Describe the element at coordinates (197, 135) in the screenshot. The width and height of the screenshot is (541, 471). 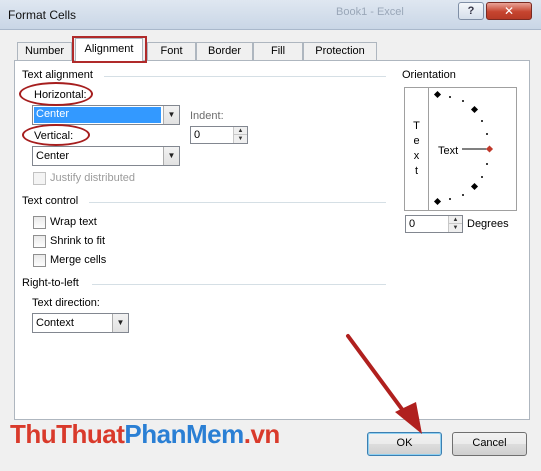
I see `indent-value: 0` at that location.